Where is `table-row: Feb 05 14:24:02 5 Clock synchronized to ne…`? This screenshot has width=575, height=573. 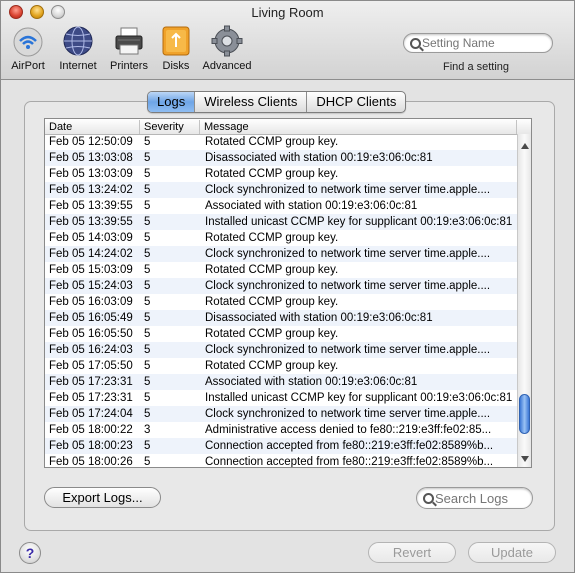 table-row: Feb 05 14:24:02 5 Clock synchronized to ne… is located at coordinates (281, 254).